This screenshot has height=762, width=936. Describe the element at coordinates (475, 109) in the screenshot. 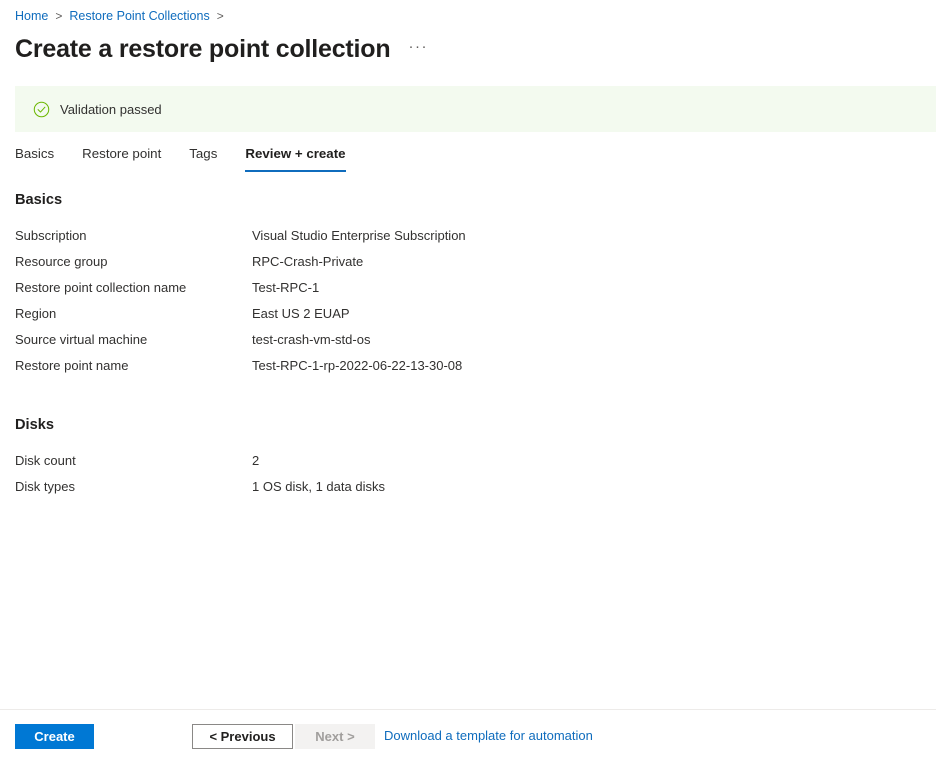

I see `validation-banner: Validation passed` at that location.